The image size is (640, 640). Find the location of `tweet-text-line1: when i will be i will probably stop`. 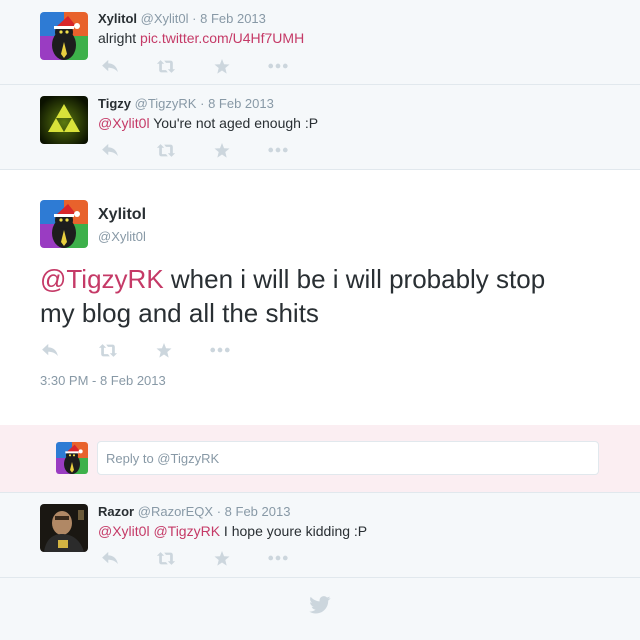

tweet-text-line1: when i will be i will probably stop is located at coordinates (354, 279).